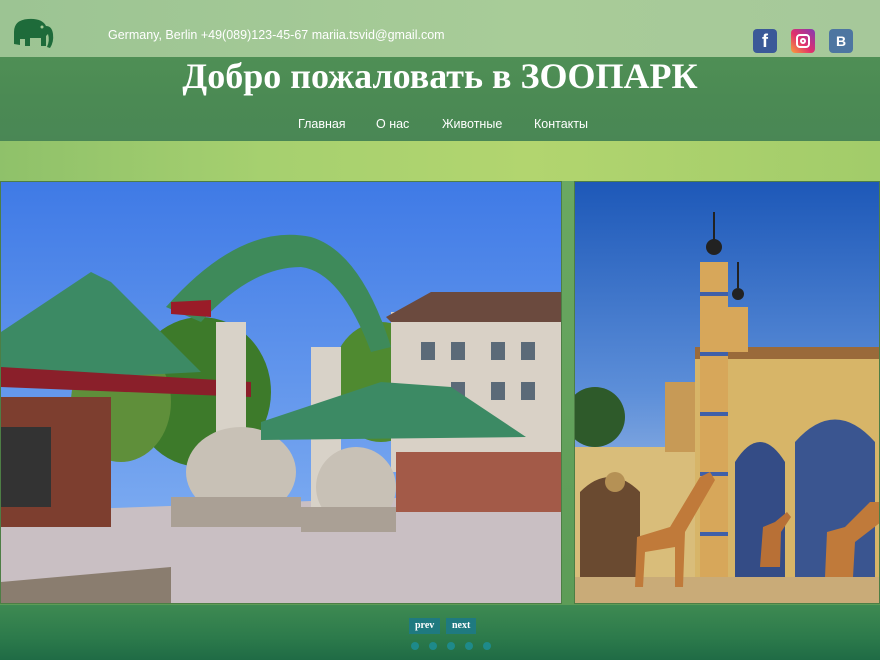 Image resolution: width=880 pixels, height=660 pixels. Describe the element at coordinates (440, 161) in the screenshot. I see `decorative-strip` at that location.